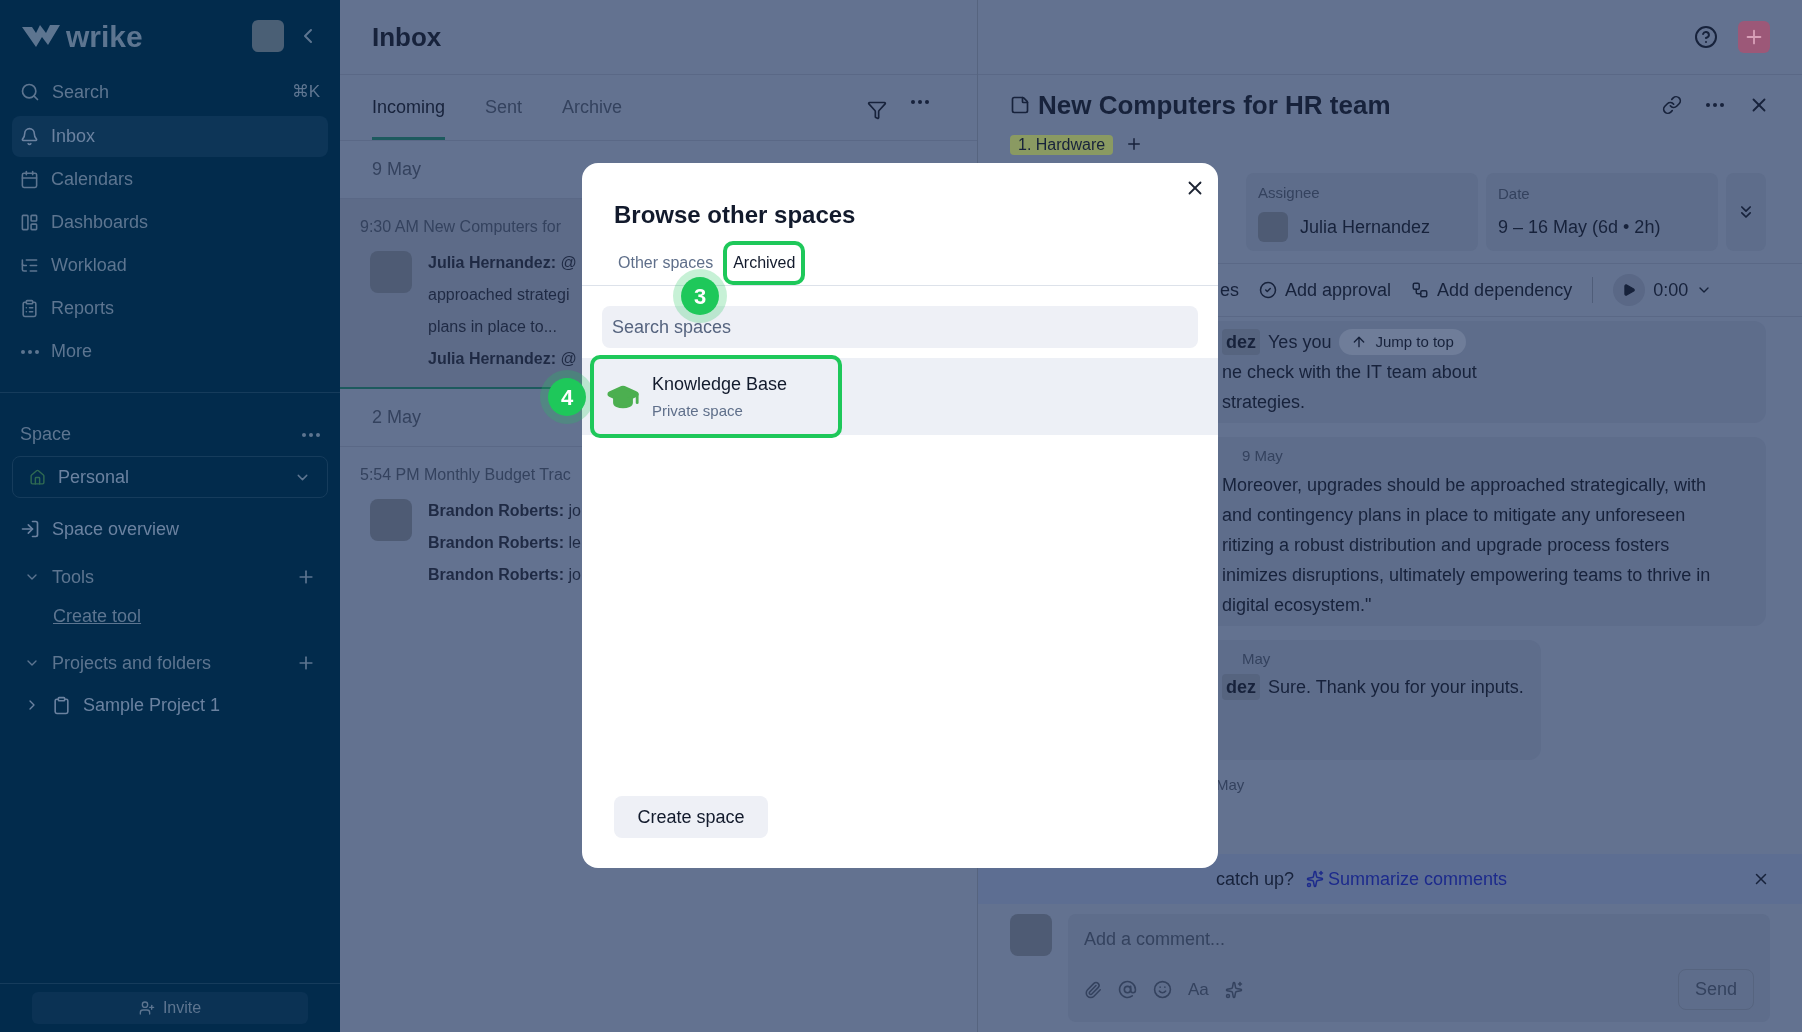  Describe the element at coordinates (170, 1008) in the screenshot. I see `invite-button: Invite` at that location.